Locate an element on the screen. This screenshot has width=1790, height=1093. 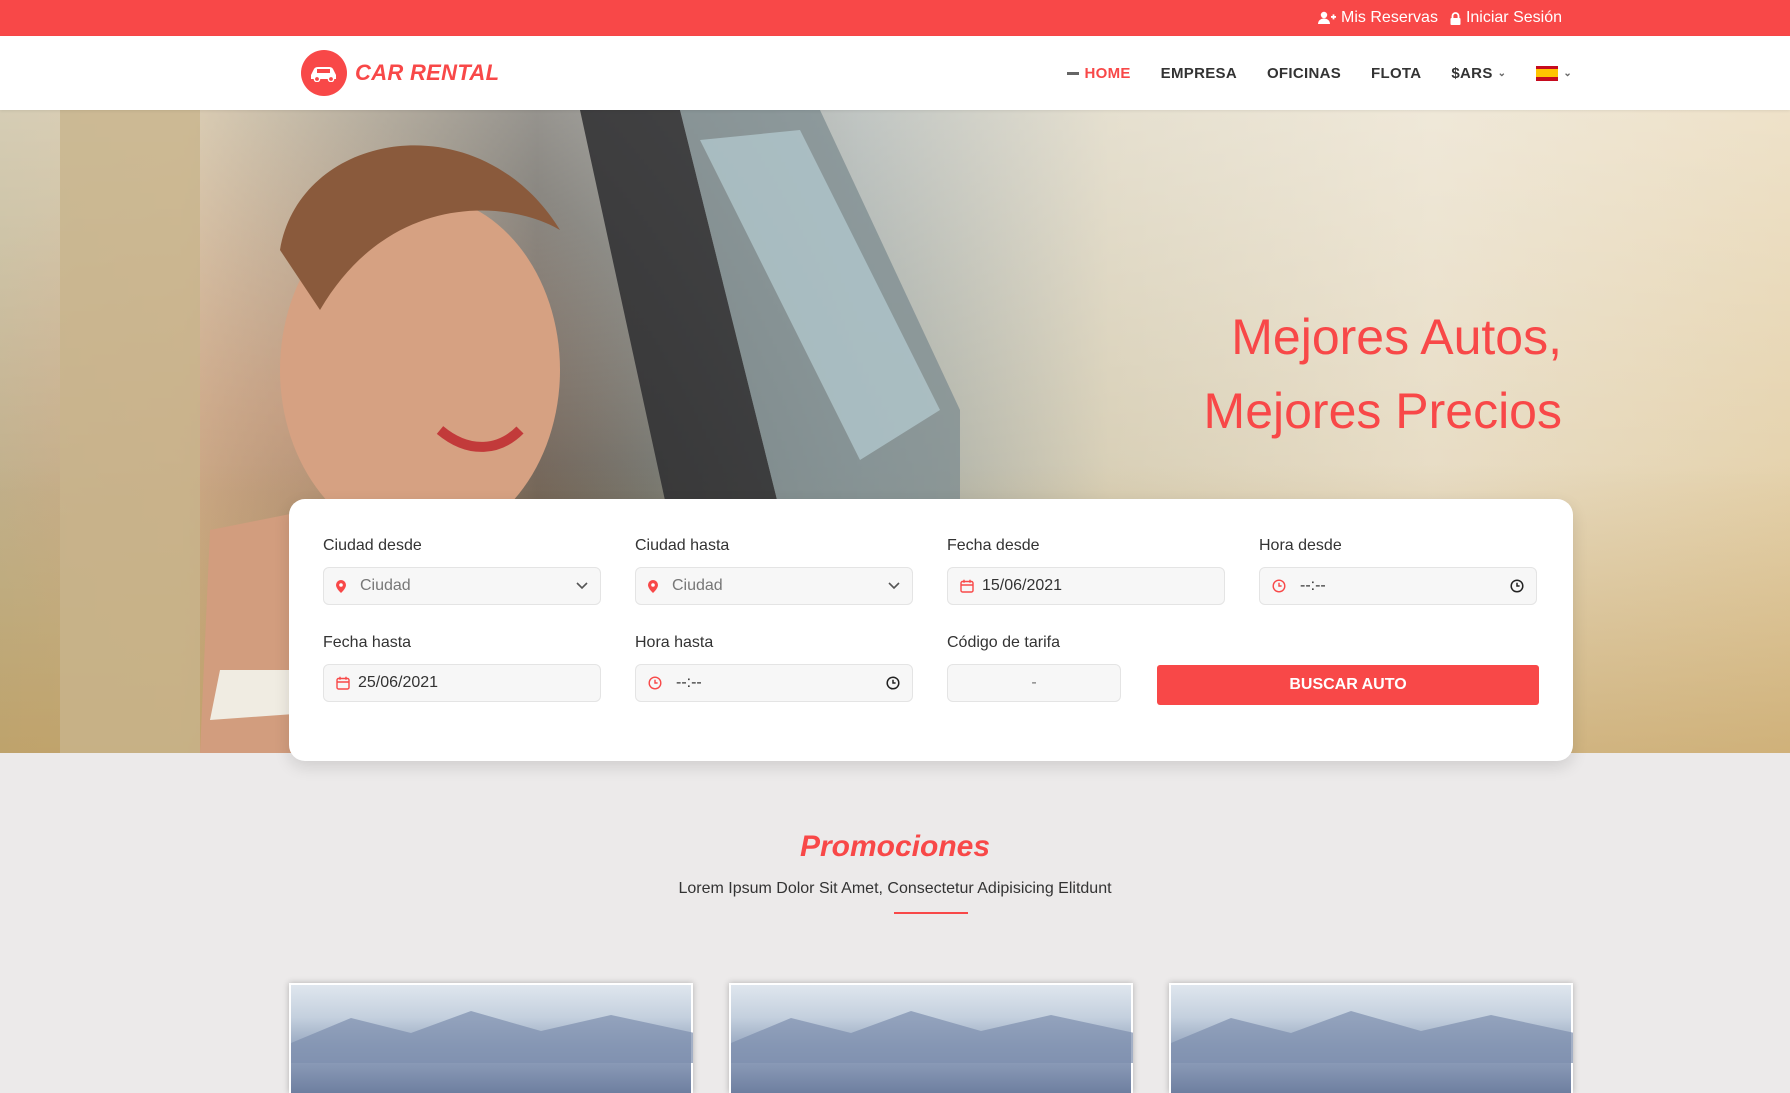
user-plus-icon is located at coordinates (1327, 18).